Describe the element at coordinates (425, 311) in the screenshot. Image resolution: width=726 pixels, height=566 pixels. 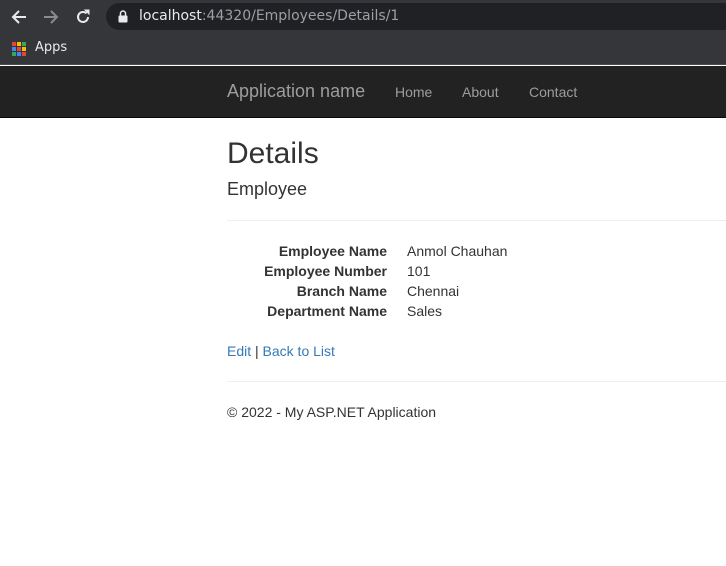
I see `department-name-value: Sales` at that location.